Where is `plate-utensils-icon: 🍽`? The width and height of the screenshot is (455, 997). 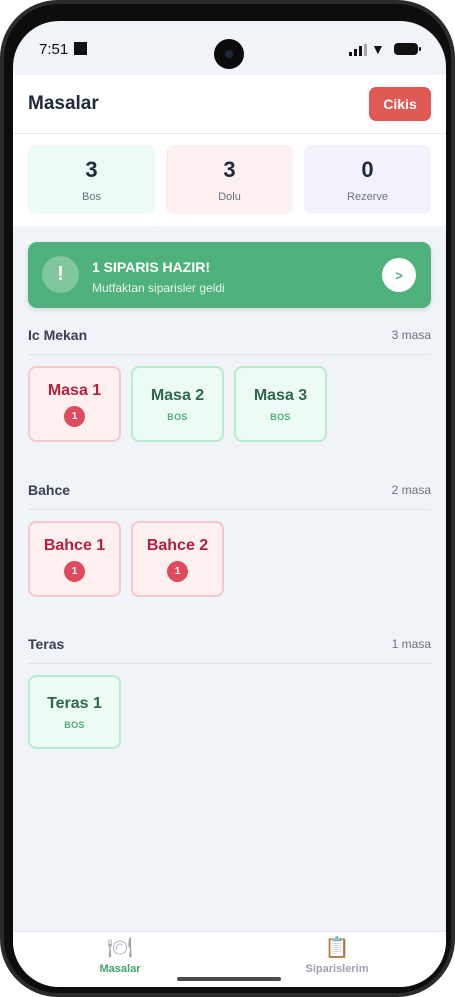
plate-utensils-icon: 🍽 is located at coordinates (120, 948).